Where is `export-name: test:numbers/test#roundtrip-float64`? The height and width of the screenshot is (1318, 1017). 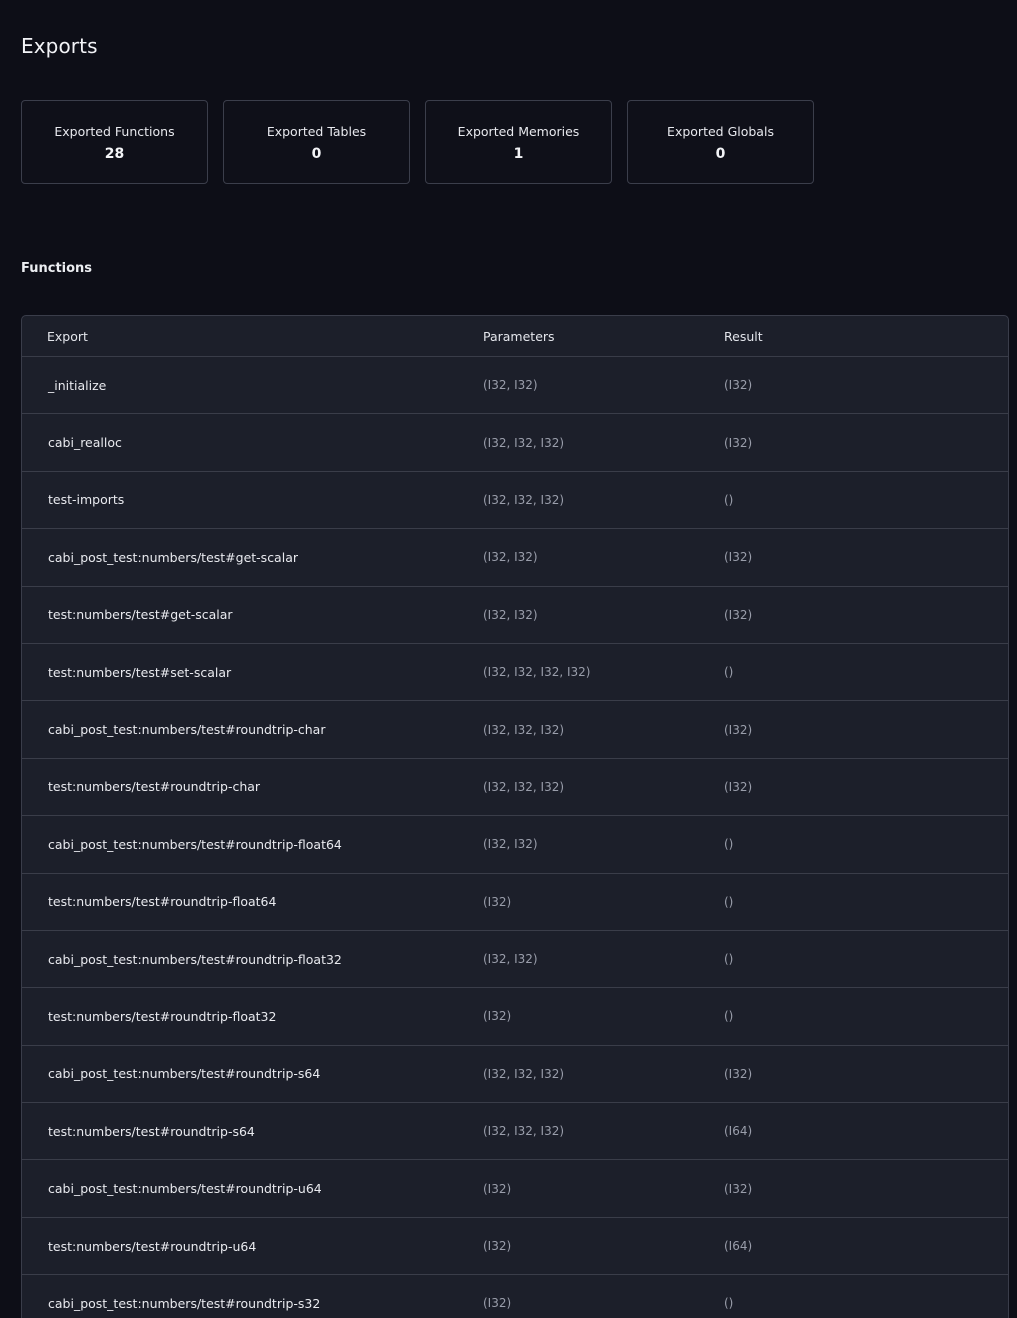 export-name: test:numbers/test#roundtrip-float64 is located at coordinates (162, 902).